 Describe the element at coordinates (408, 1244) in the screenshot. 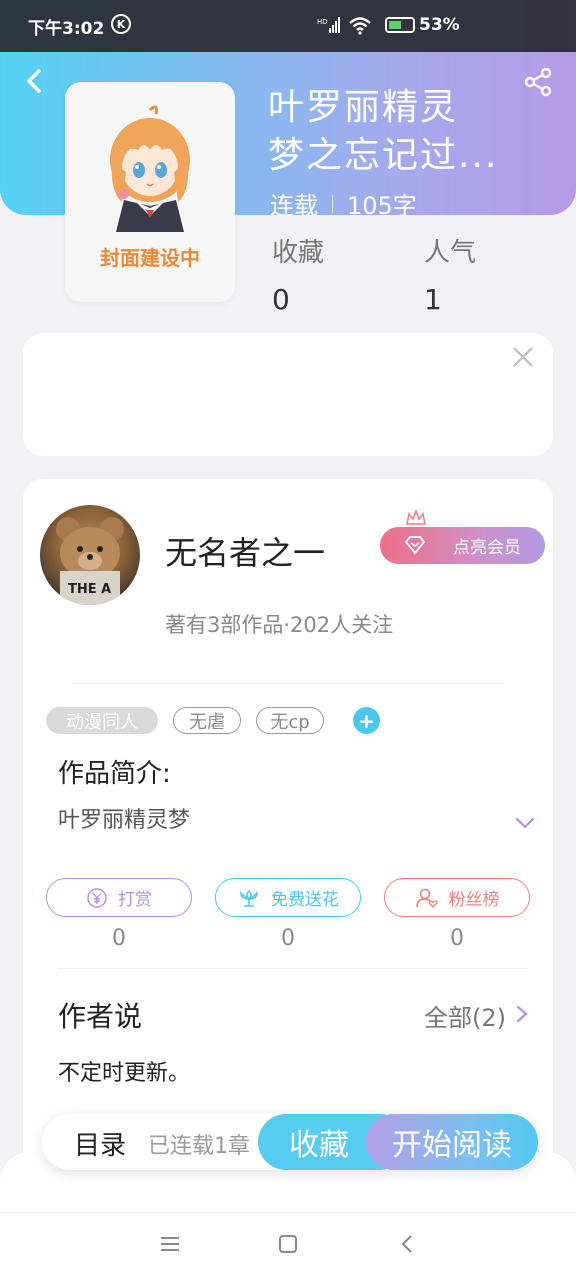

I see `back-nav-icon` at that location.